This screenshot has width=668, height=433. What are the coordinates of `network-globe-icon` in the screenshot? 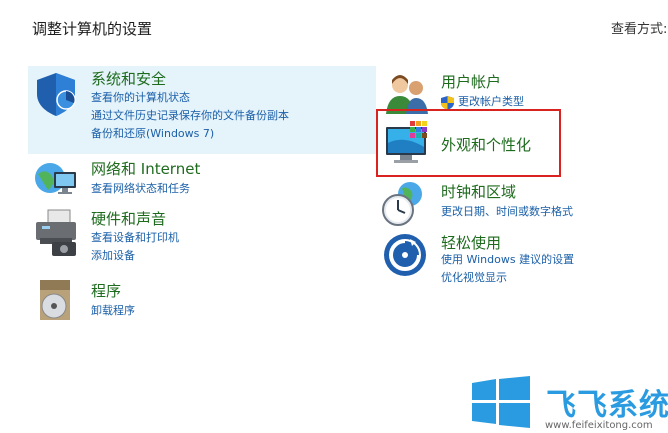 It's located at (56, 180).